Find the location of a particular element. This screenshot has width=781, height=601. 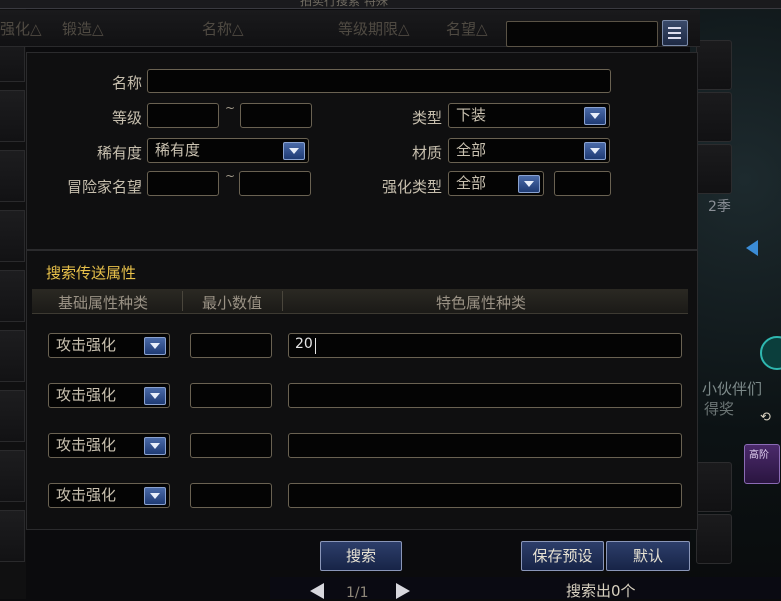

renown-min-input is located at coordinates (183, 183).